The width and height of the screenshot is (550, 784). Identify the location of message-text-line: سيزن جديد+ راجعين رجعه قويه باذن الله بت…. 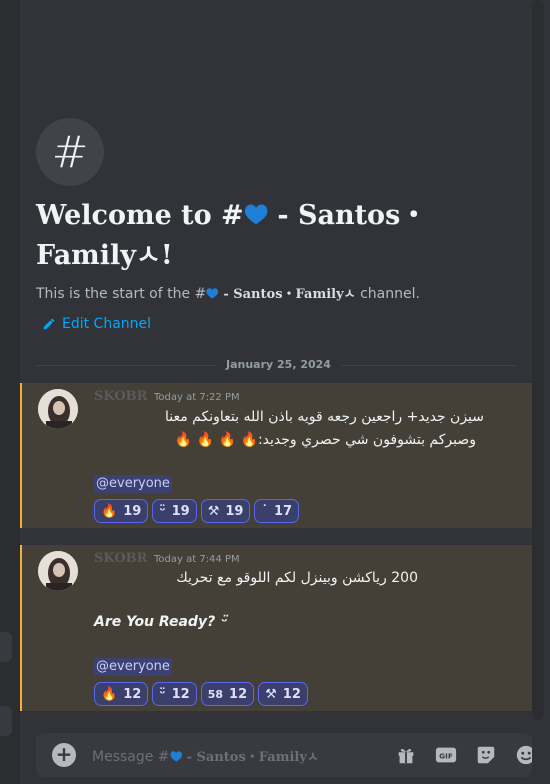
(324, 417).